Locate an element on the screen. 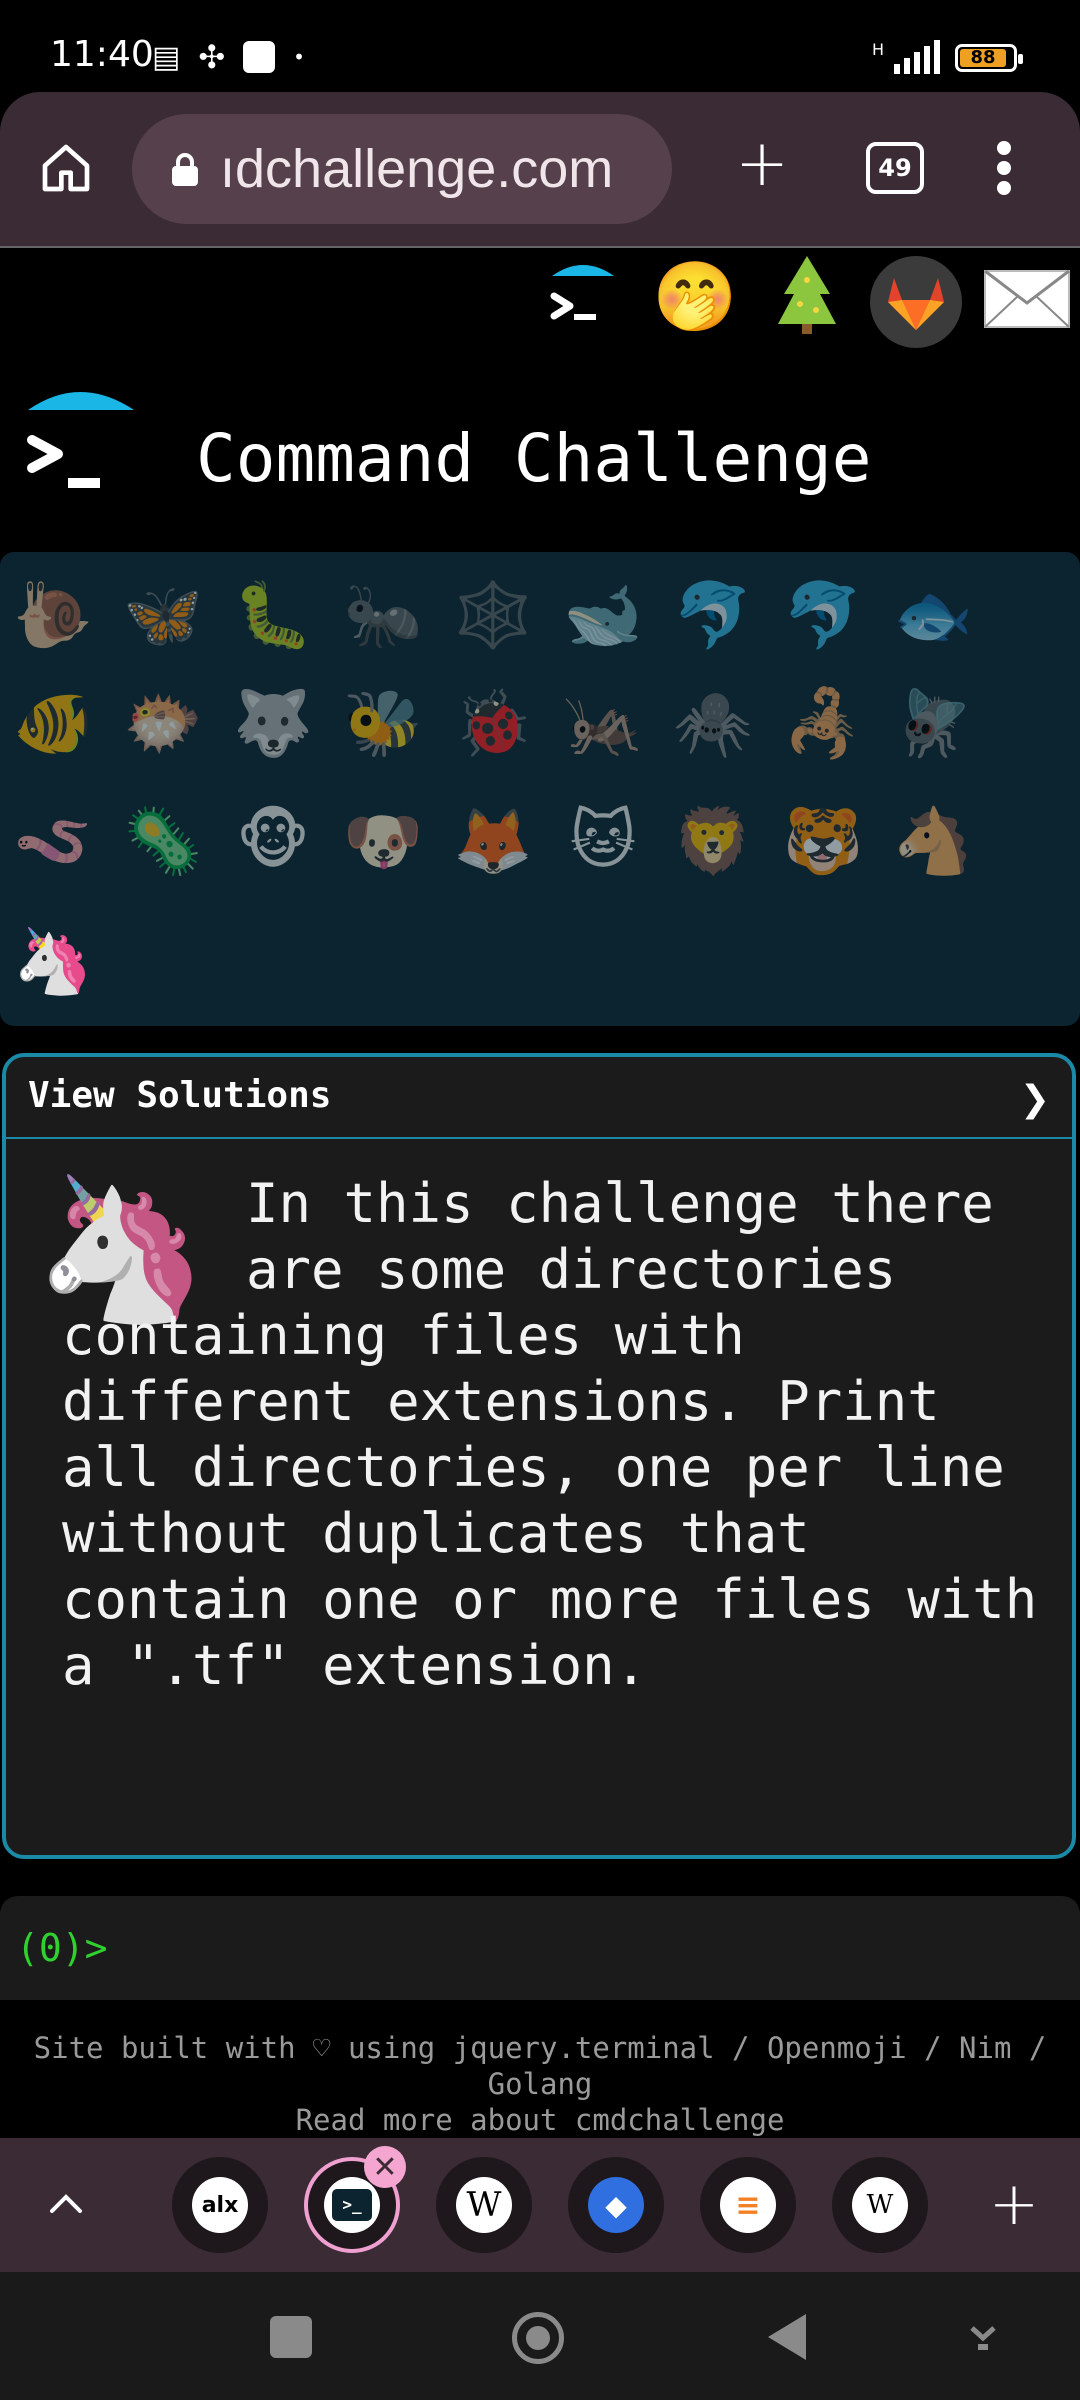  challenge-bee: 🐝 is located at coordinates (383, 723).